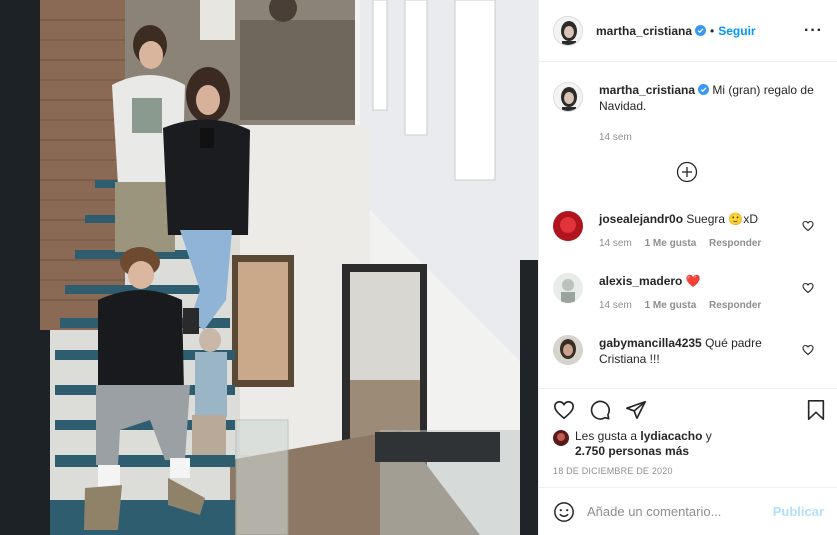 Image resolution: width=837 pixels, height=535 pixels. Describe the element at coordinates (561, 438) in the screenshot. I see `liker-avatar` at that location.